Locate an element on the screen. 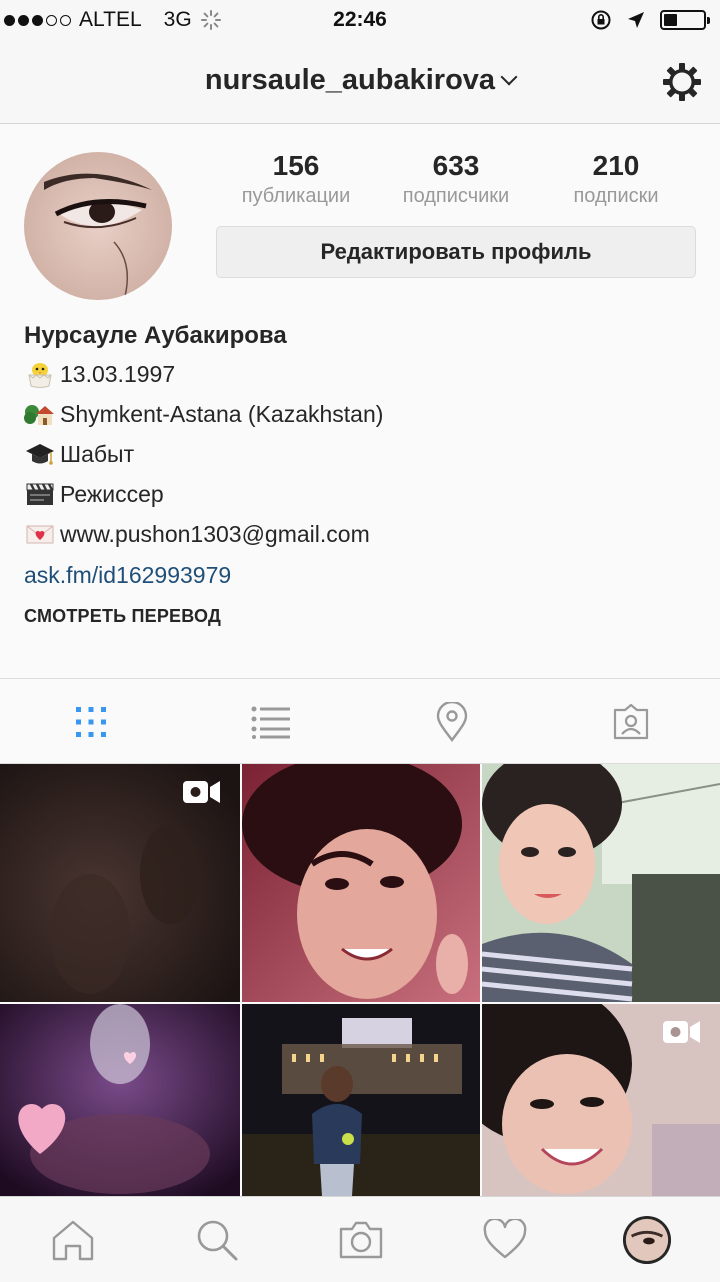 The width and height of the screenshot is (720, 1282). gear-icon is located at coordinates (682, 82).